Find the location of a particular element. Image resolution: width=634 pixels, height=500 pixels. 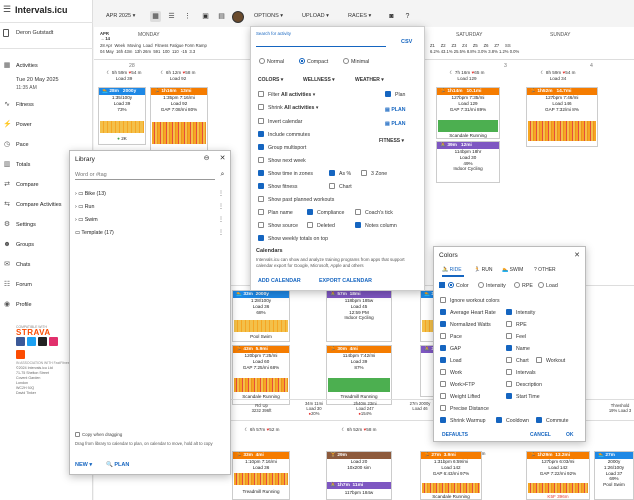

threads-icon is located at coordinates (42, 341).